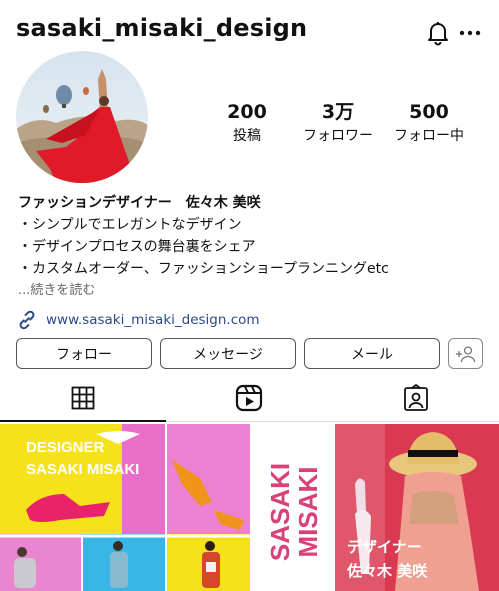  I want to click on link-icon, so click(27, 320).